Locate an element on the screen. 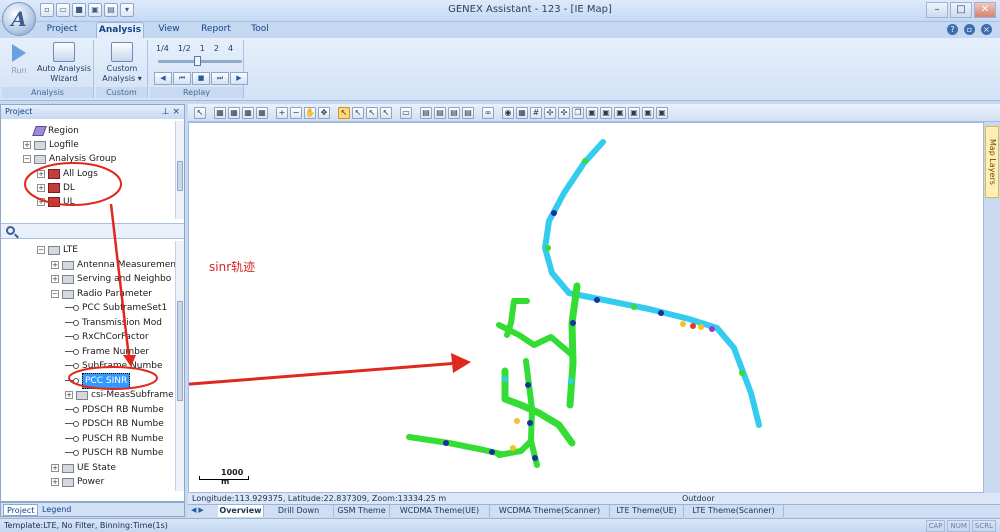 This screenshot has width=1000, height=532. tab-project-panel: Project is located at coordinates (21, 510).